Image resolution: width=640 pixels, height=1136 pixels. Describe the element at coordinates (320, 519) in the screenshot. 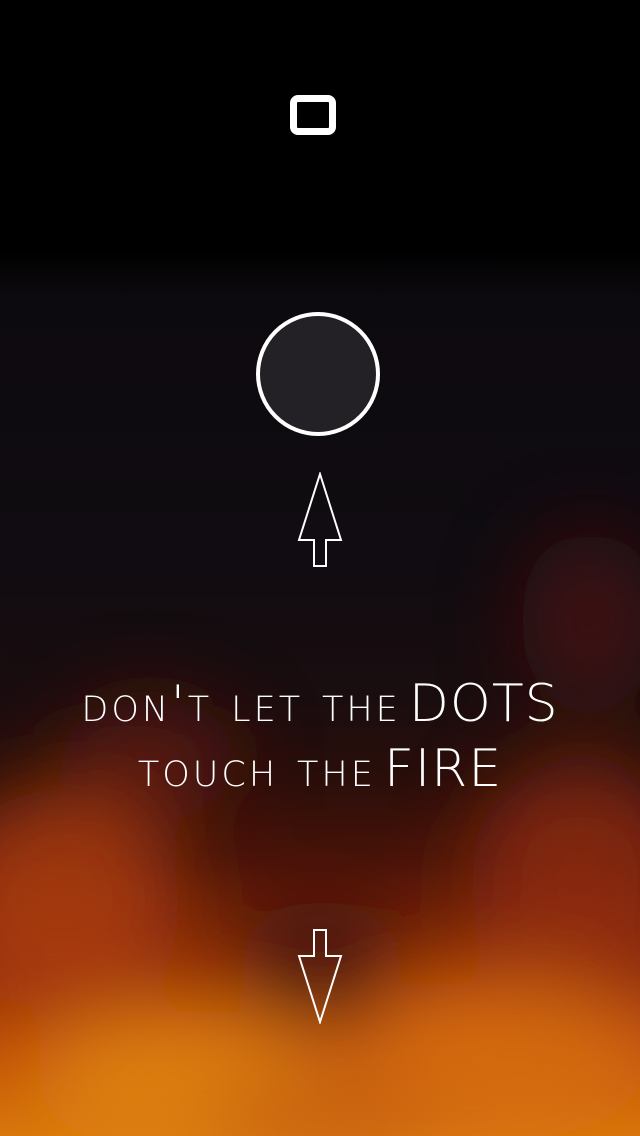

I see `arrow-up-icon` at that location.